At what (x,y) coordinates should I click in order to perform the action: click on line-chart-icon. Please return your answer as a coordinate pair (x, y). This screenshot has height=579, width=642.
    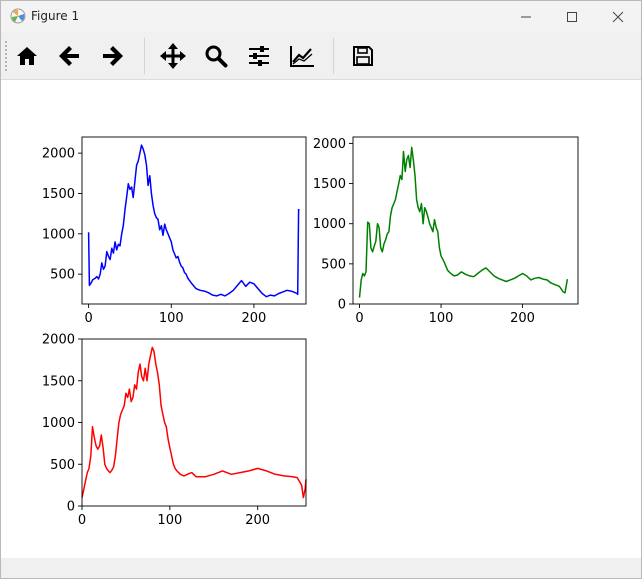
    Looking at the image, I should click on (302, 56).